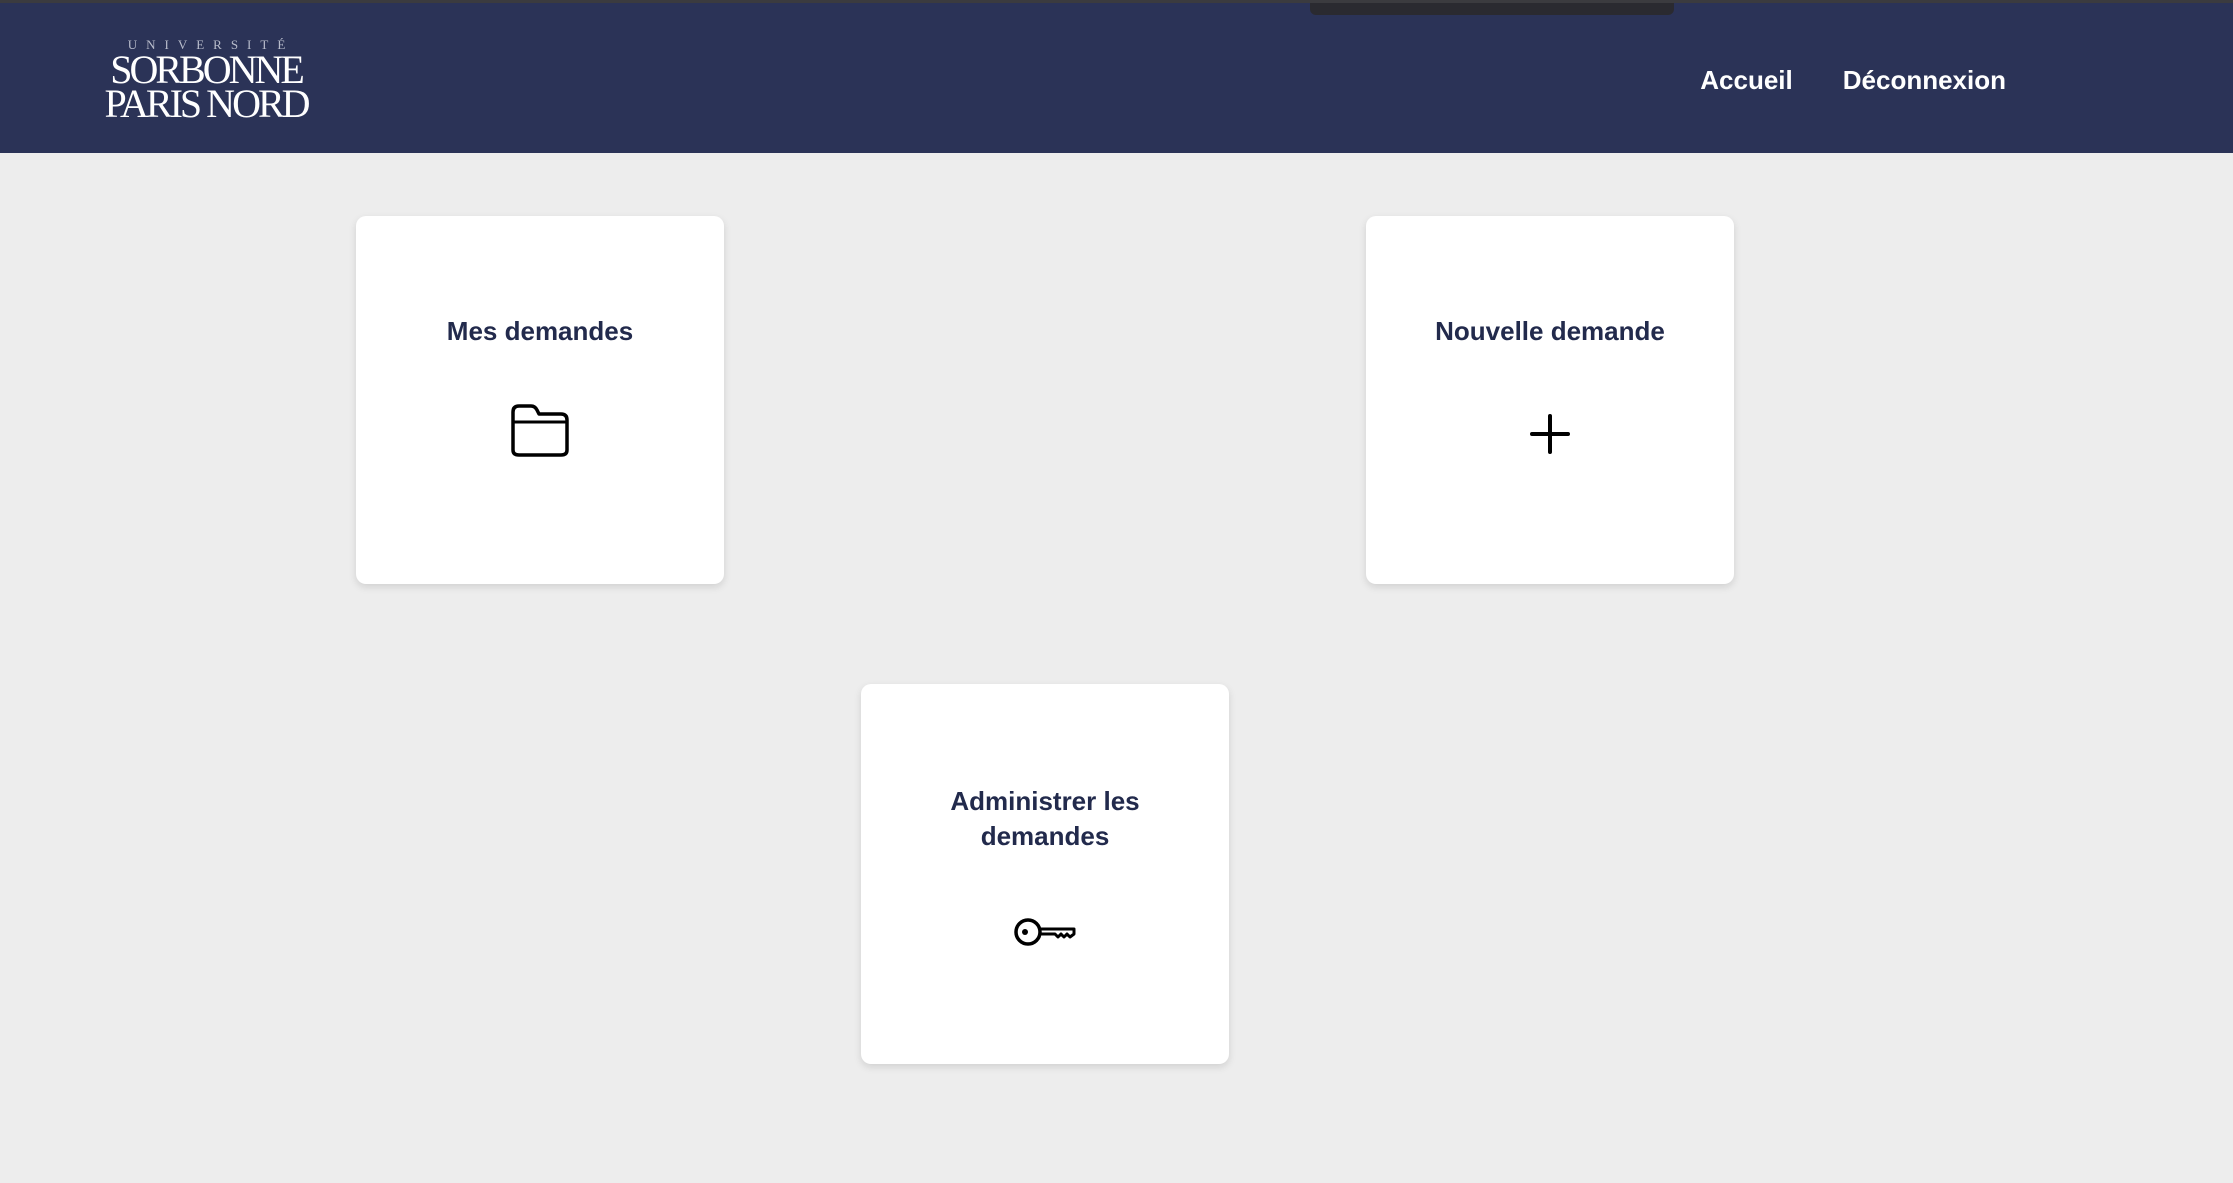  Describe the element at coordinates (1045, 874) in the screenshot. I see `admin-requests-card: Administrer les demandes` at that location.